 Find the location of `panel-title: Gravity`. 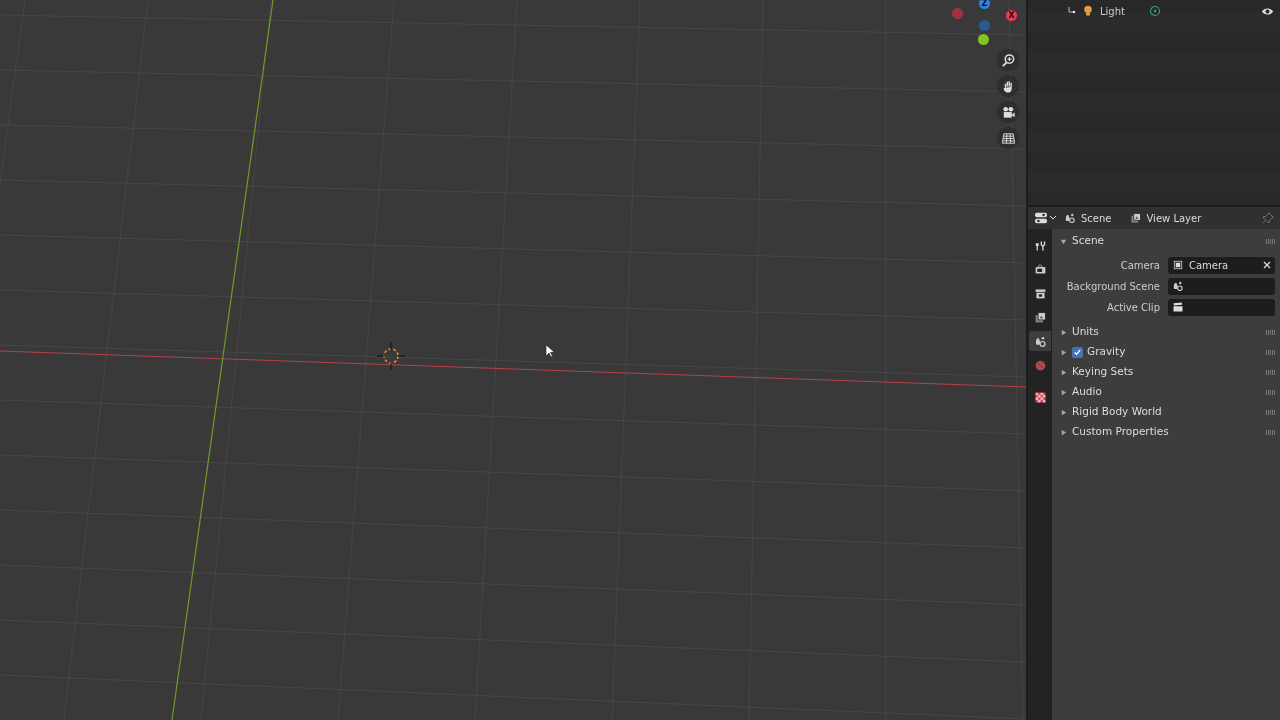

panel-title: Gravity is located at coordinates (1106, 352).